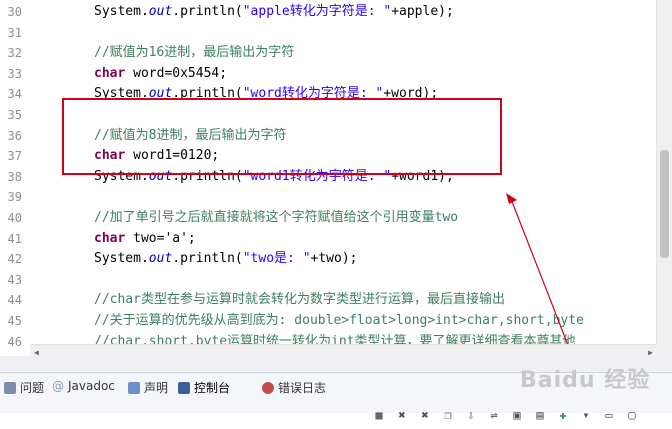 The height and width of the screenshot is (429, 672). I want to click on tab-label: 问题, so click(32, 388).